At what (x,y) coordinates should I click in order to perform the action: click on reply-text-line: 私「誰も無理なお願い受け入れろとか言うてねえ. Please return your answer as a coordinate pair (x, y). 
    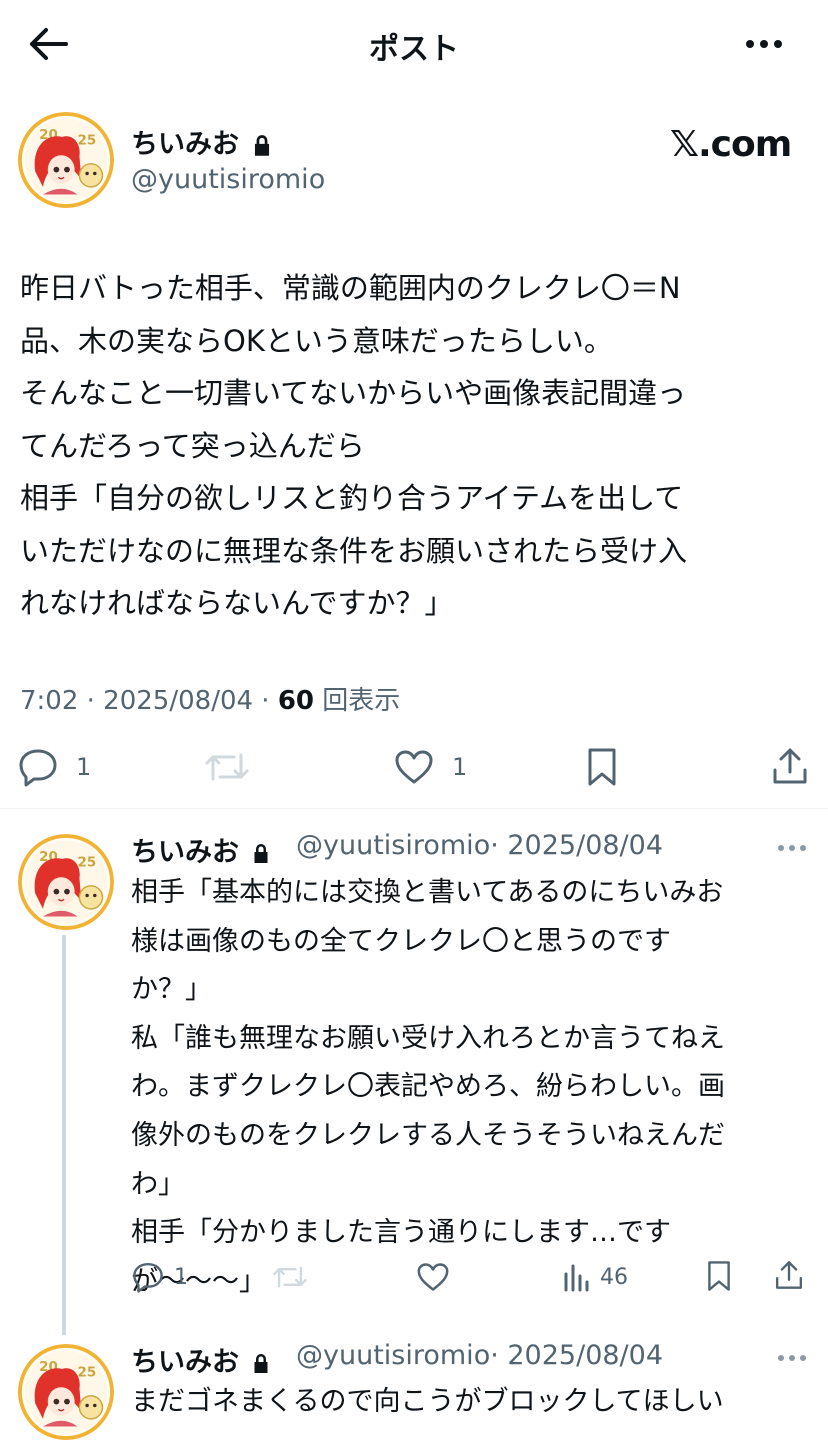
    Looking at the image, I should click on (428, 1038).